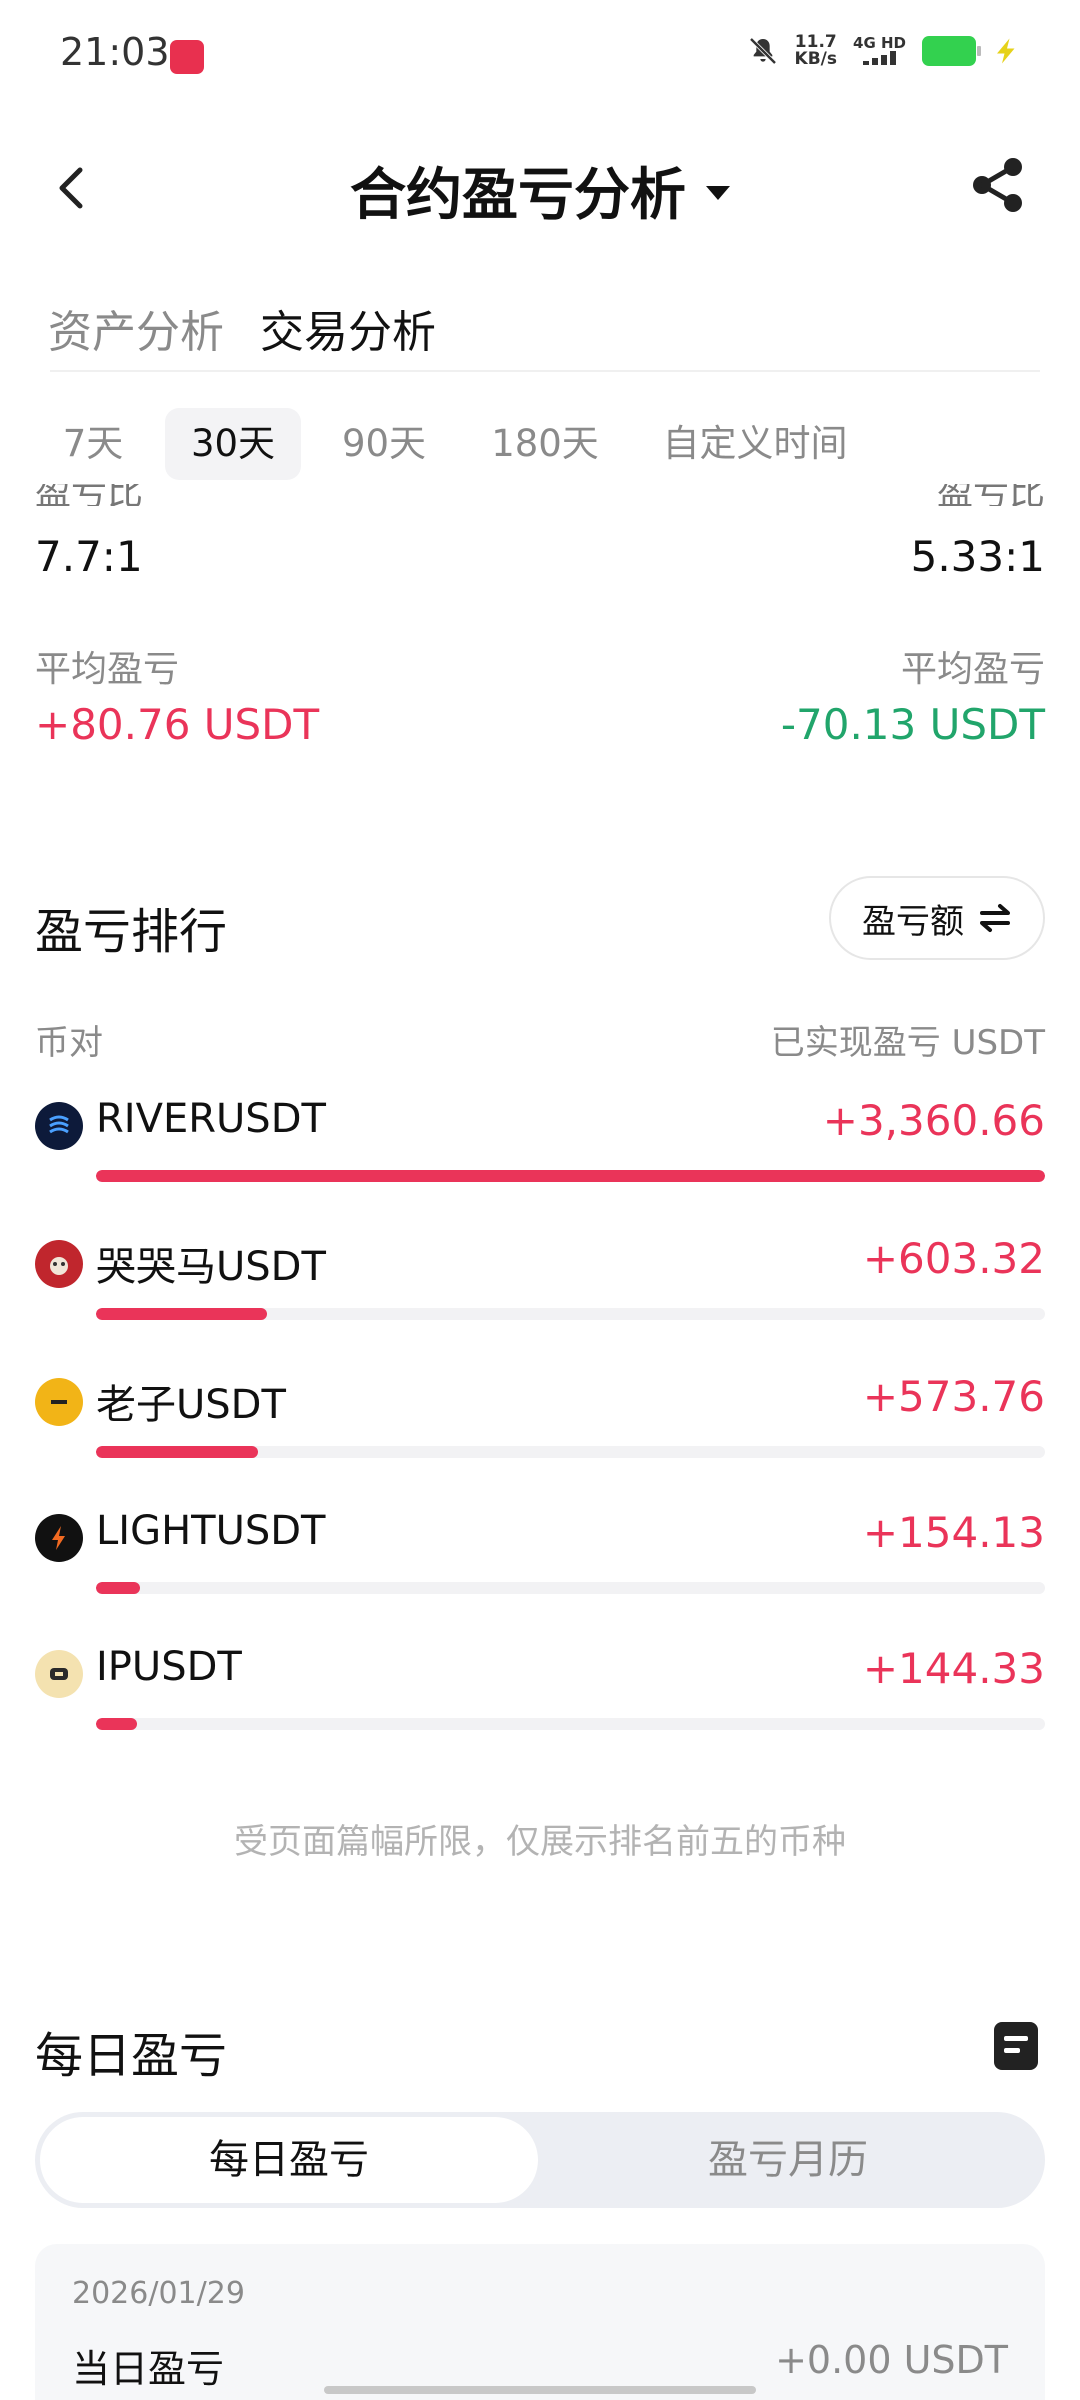 This screenshot has width=1080, height=2400. Describe the element at coordinates (816, 50) in the screenshot. I see `net-speed: 11.7 KB/s` at that location.